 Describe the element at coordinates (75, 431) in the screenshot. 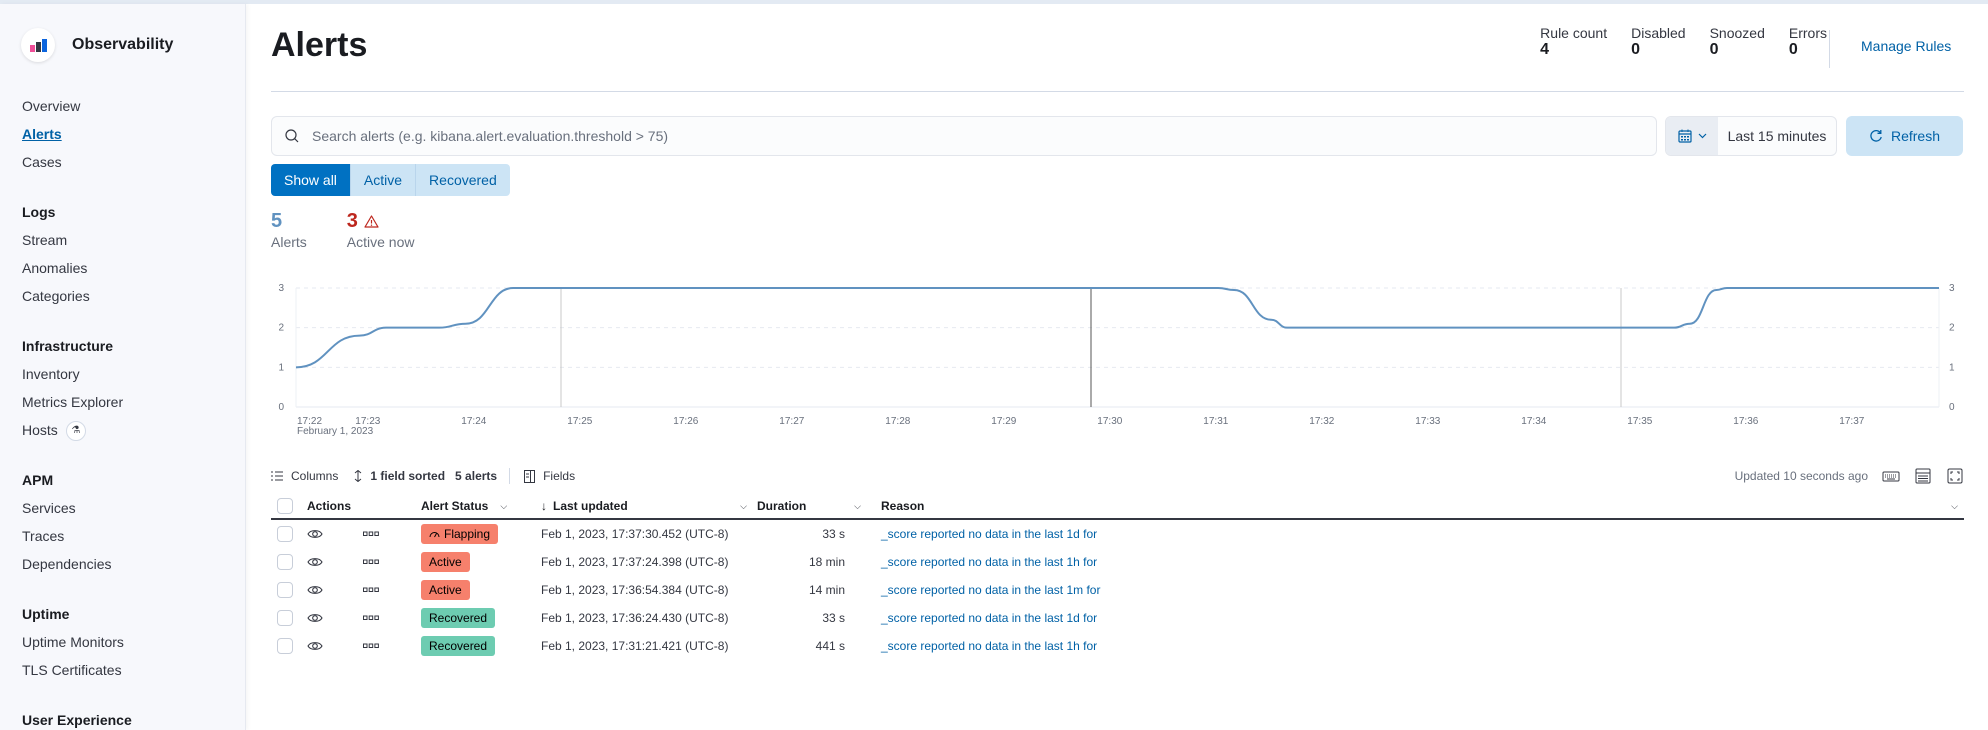

I see `beaker-icon: ⚗` at that location.